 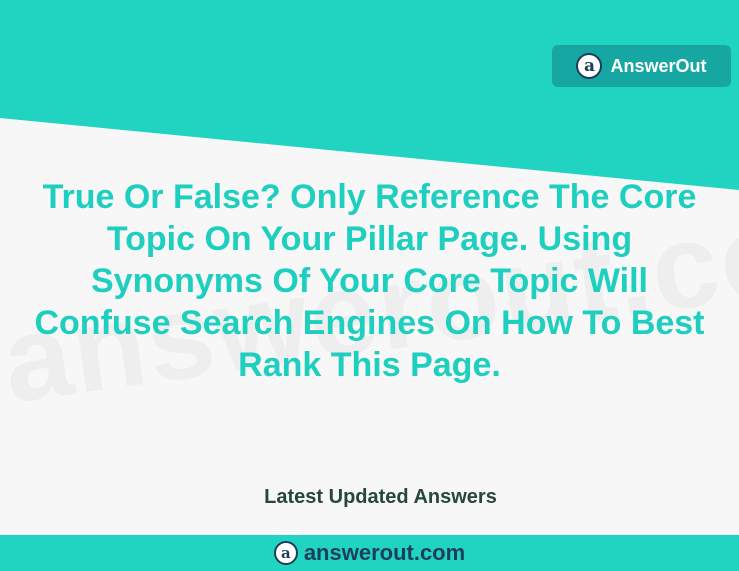 I want to click on answerout-logo-icon: a, so click(x=589, y=66).